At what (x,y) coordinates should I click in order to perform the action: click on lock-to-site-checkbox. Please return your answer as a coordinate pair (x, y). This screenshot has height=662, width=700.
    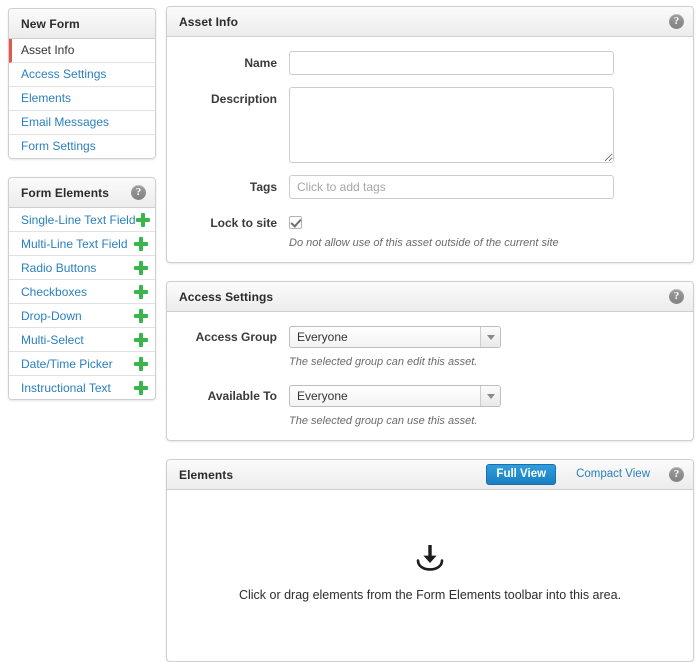
    Looking at the image, I should click on (295, 222).